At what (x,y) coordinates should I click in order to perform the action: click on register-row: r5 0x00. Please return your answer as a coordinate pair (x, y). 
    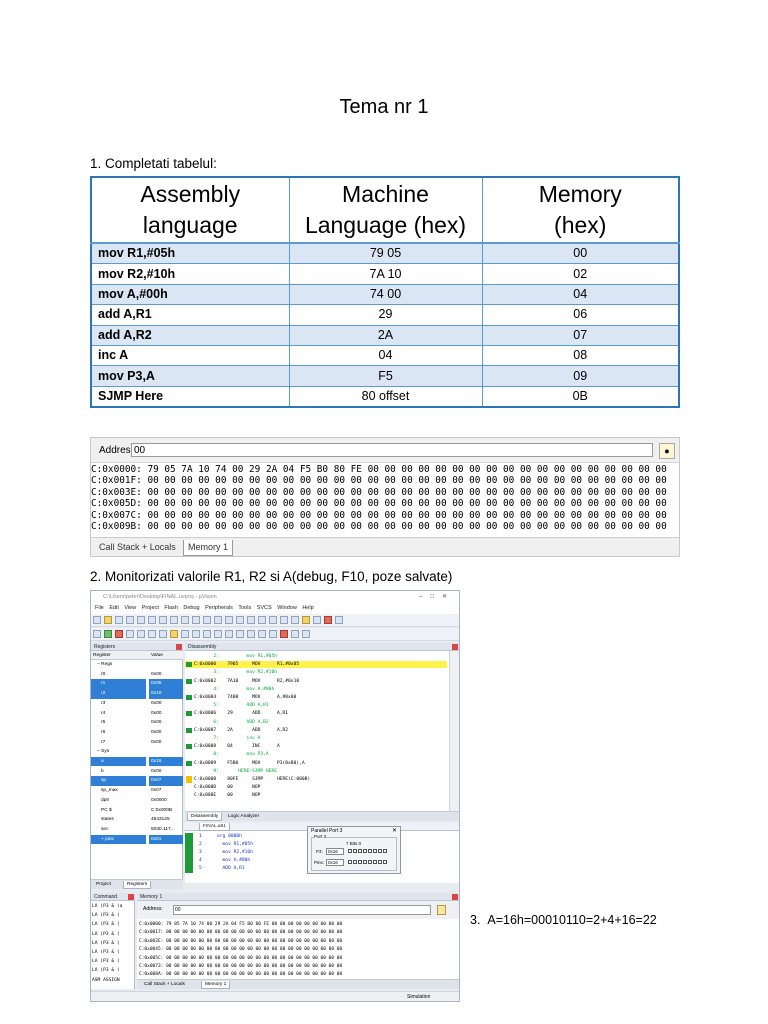
    Looking at the image, I should click on (137, 722).